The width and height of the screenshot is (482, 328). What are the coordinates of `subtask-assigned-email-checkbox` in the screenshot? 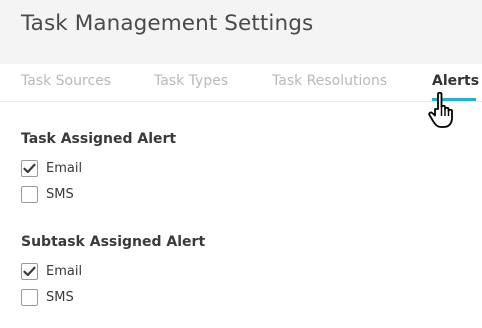 It's located at (29, 271).